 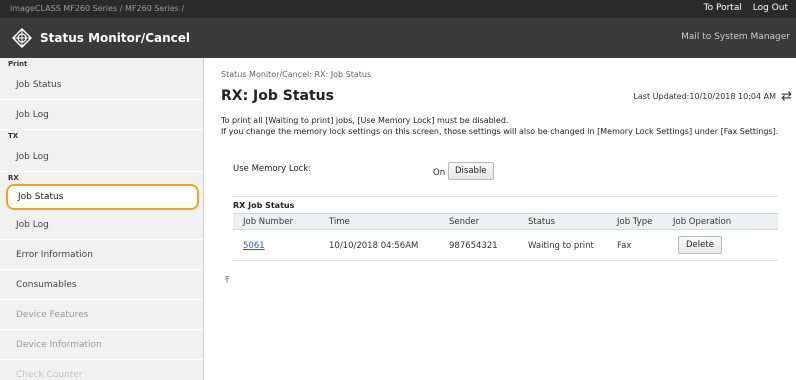 What do you see at coordinates (296, 74) in the screenshot?
I see `breadcrumb: Status Monitor/Cancel: RX: Job Status` at bounding box center [296, 74].